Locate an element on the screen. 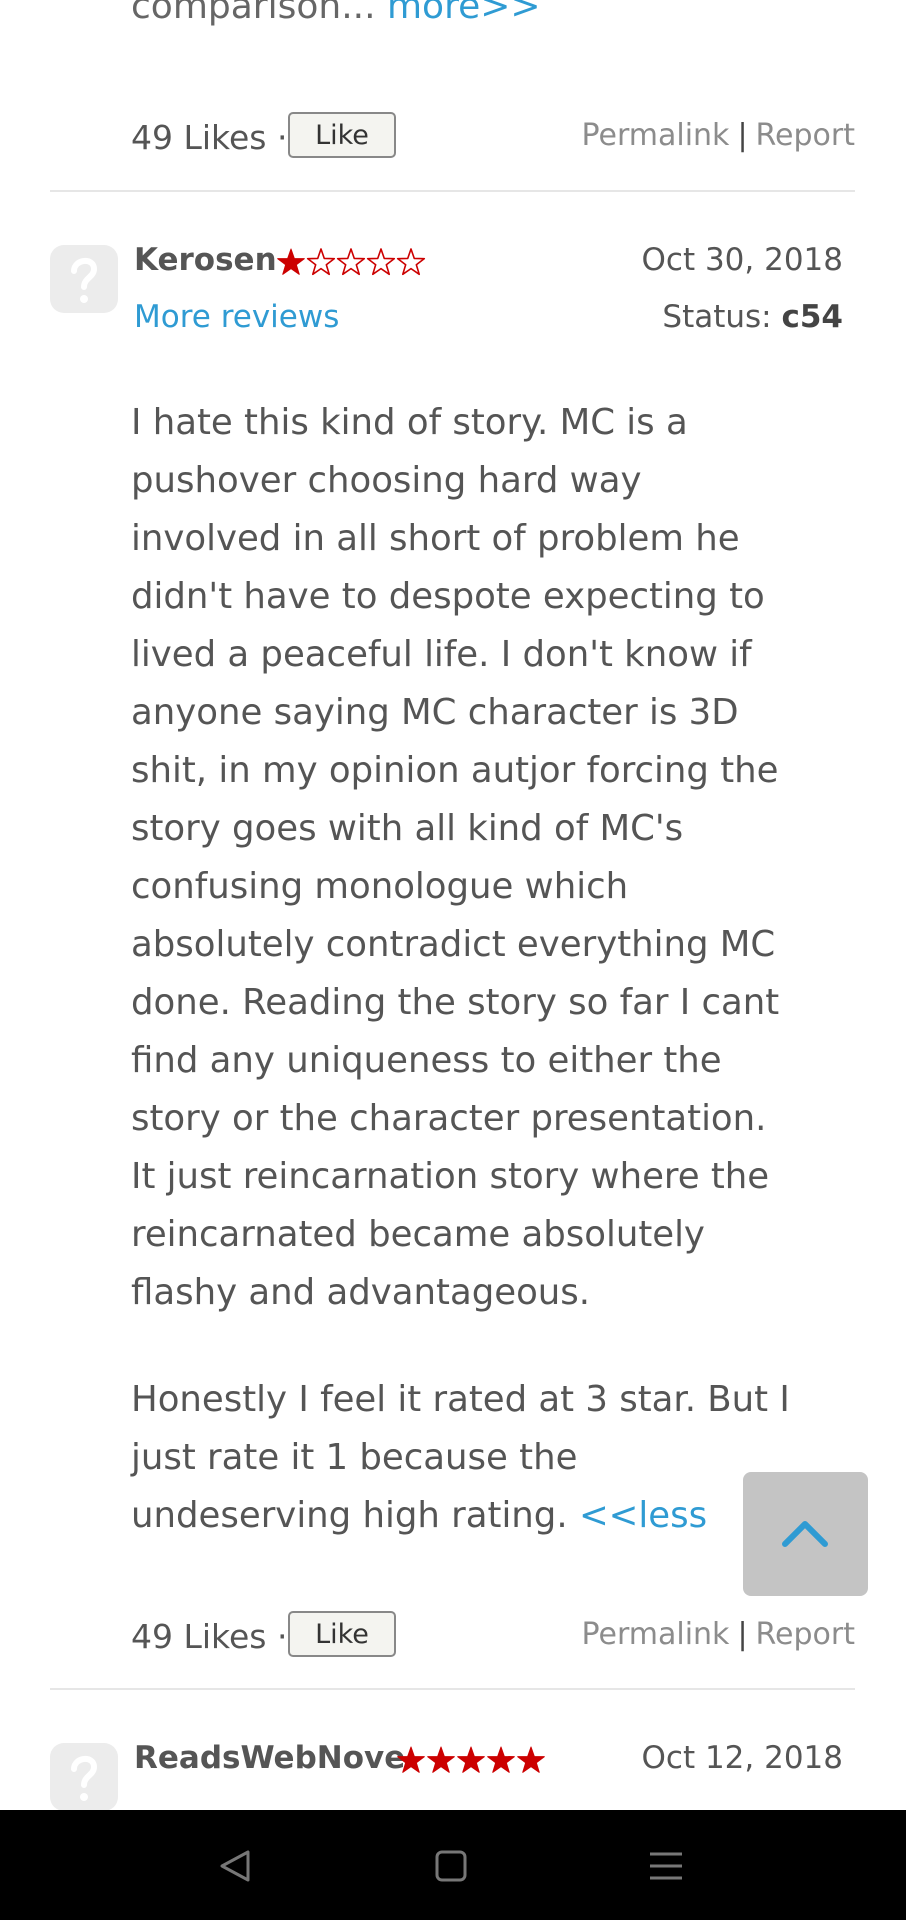  home-button is located at coordinates (451, 1866).